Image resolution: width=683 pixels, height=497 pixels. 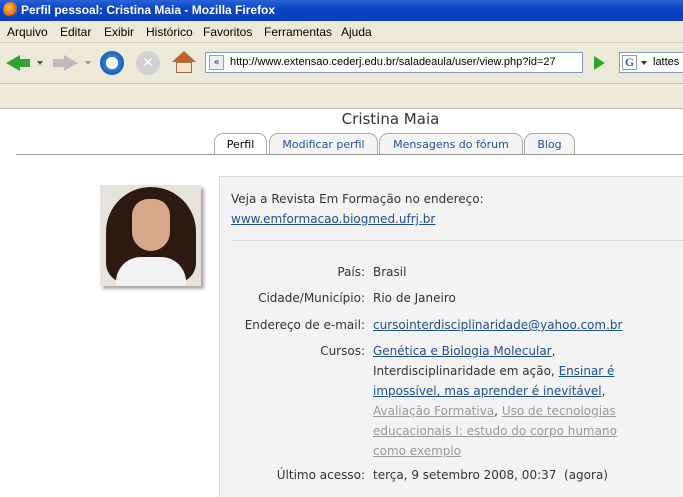 I want to click on email-label: Endereço de e-mail:, so click(x=304, y=325).